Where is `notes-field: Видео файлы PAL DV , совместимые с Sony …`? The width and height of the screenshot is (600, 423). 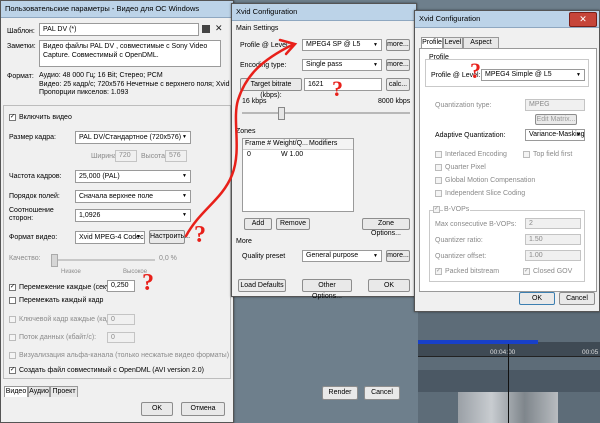
notes-field: Видео файлы PAL DV , совместимые с Sony … is located at coordinates (130, 53).